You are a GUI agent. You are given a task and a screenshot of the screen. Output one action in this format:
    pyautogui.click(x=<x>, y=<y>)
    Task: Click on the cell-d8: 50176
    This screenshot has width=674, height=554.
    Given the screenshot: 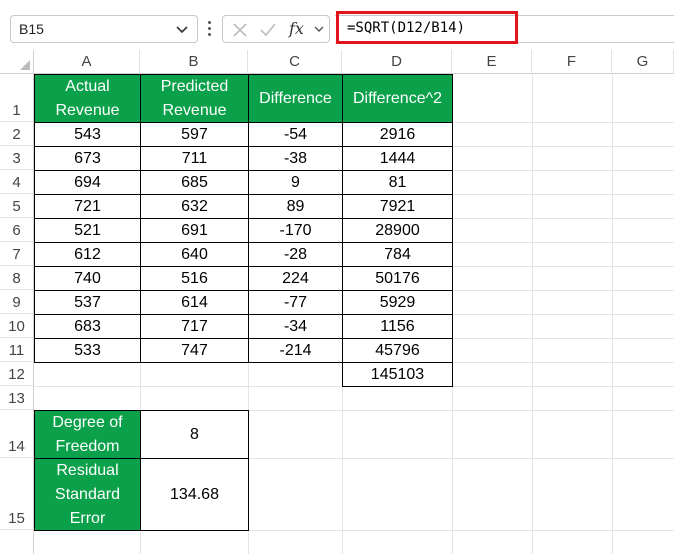 What is the action you would take?
    pyautogui.click(x=397, y=278)
    